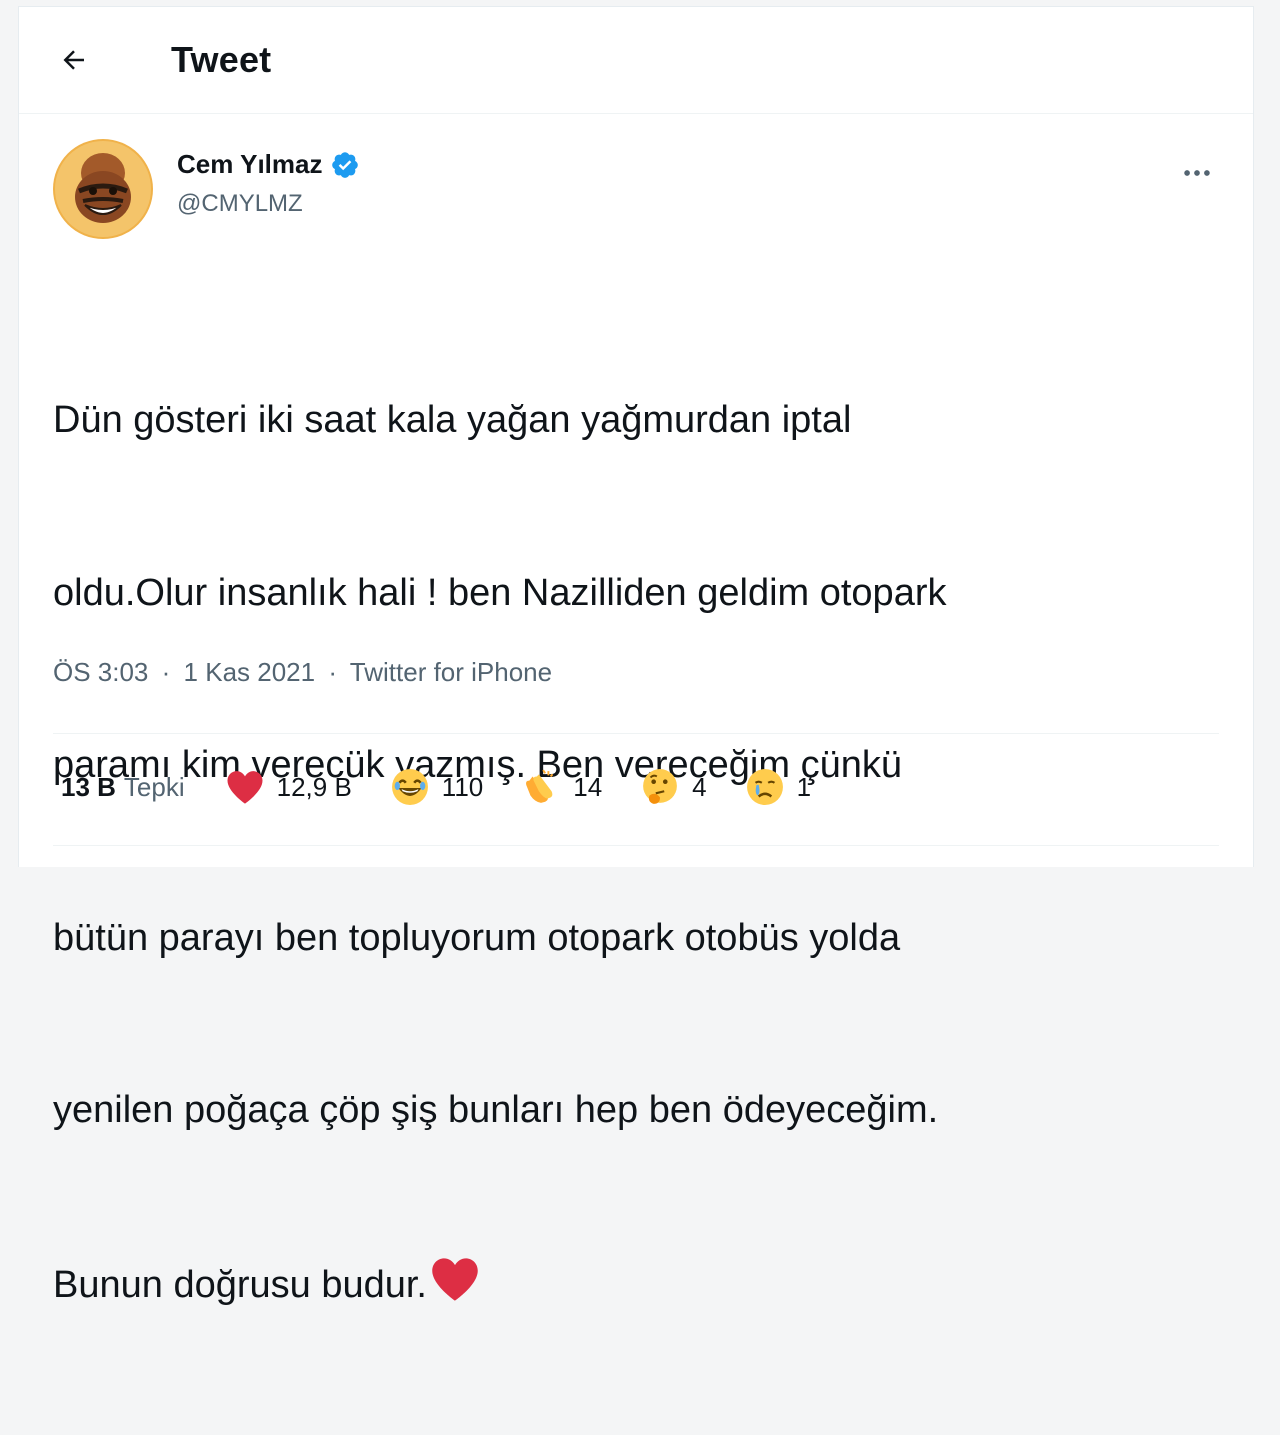 Image resolution: width=1280 pixels, height=1435 pixels. What do you see at coordinates (660, 787) in the screenshot?
I see `thinking-face-icon` at bounding box center [660, 787].